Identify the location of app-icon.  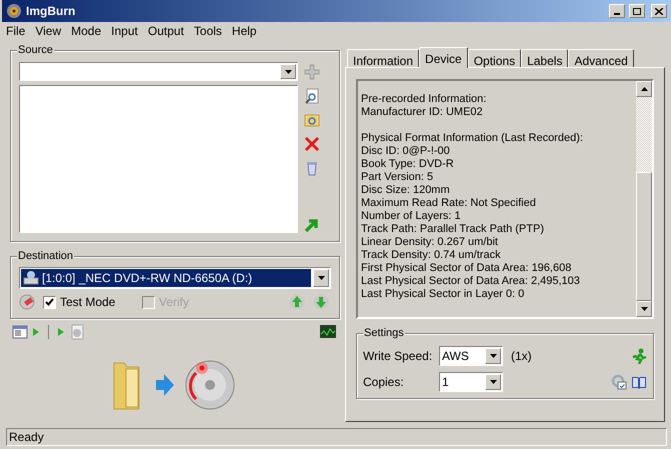
(14, 11).